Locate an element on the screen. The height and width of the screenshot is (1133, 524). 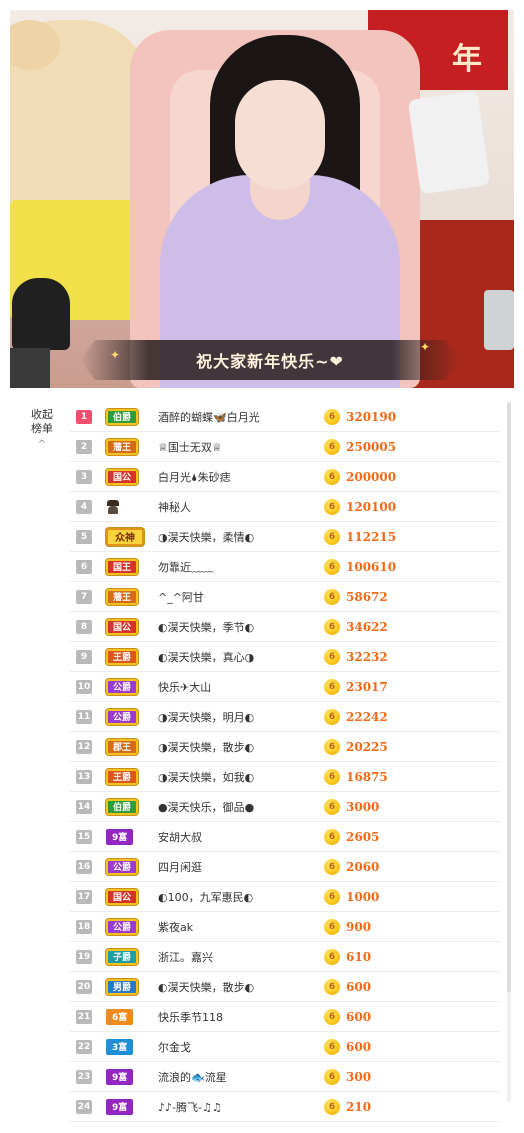
contribution-score: 34622 is located at coordinates (367, 626).